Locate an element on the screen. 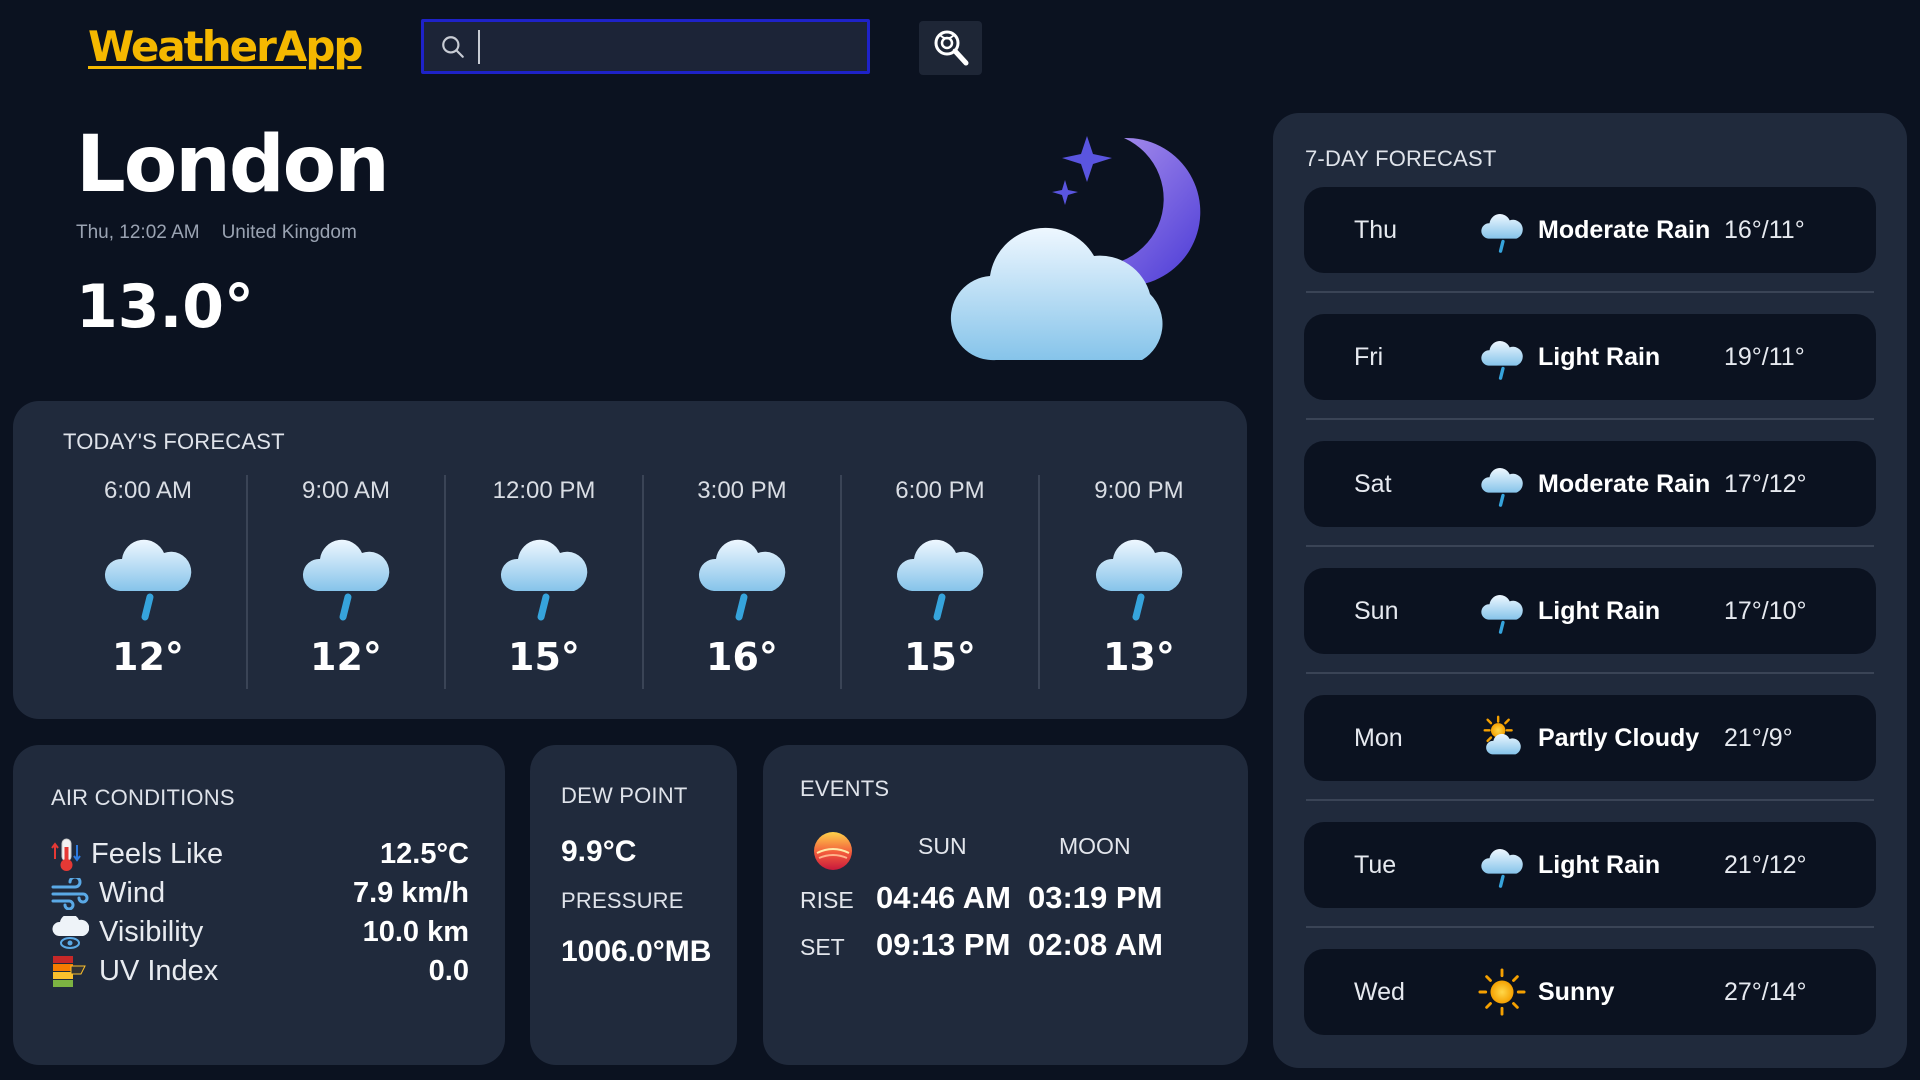 This screenshot has height=1080, width=1920. moon-label: MOON is located at coordinates (1095, 846).